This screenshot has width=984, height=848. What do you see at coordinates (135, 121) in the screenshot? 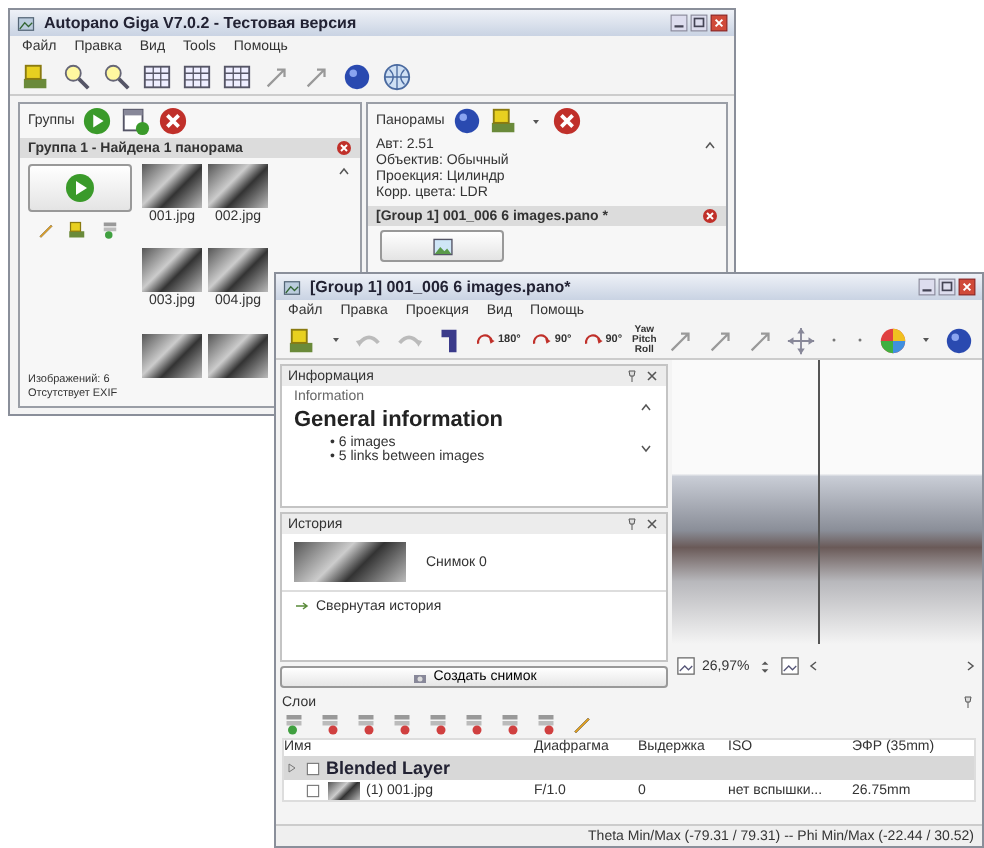
I see `add-page-icon` at bounding box center [135, 121].